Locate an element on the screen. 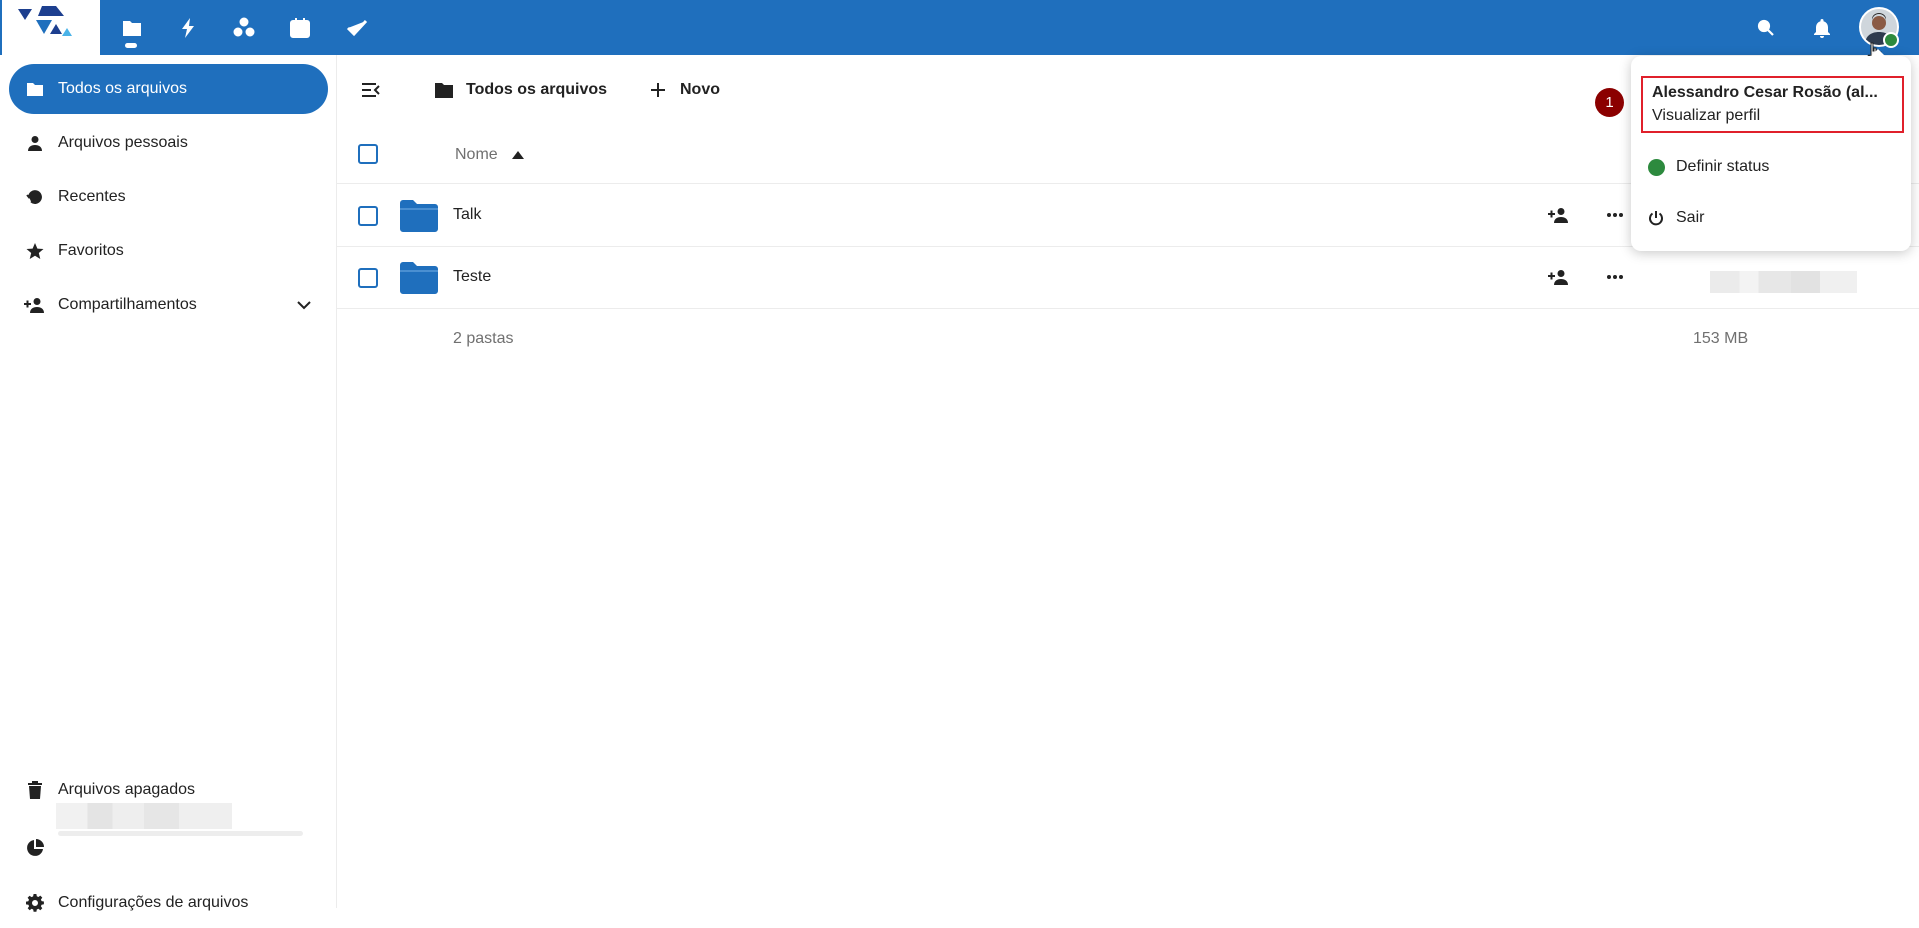  sidebar-item-label: Recentes is located at coordinates (92, 196).